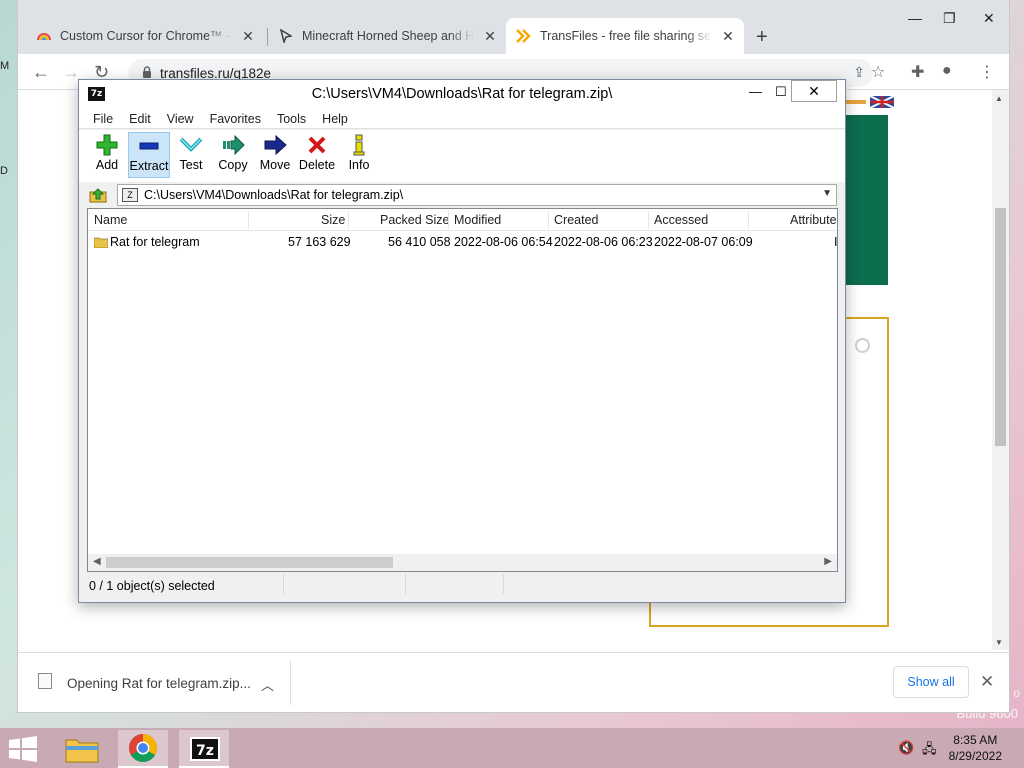 Image resolution: width=1024 pixels, height=768 pixels. Describe the element at coordinates (462, 562) in the screenshot. I see `horizontal-scrollbar: ◀ ▶` at that location.